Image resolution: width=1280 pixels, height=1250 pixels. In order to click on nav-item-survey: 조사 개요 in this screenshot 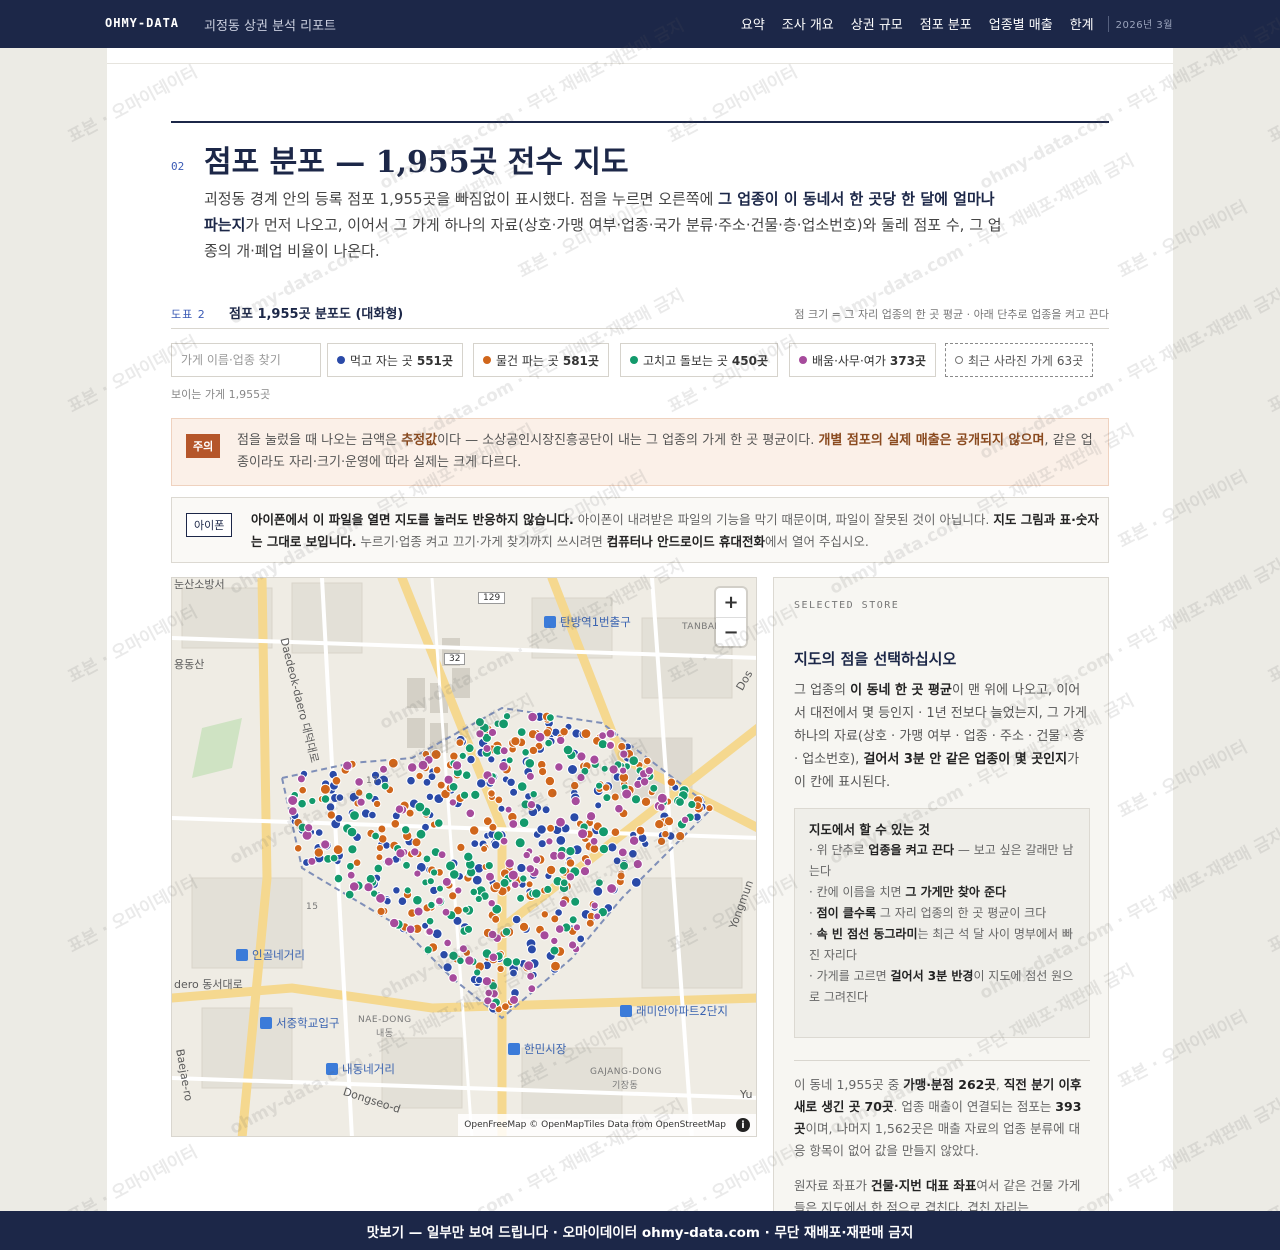, I will do `click(808, 23)`.